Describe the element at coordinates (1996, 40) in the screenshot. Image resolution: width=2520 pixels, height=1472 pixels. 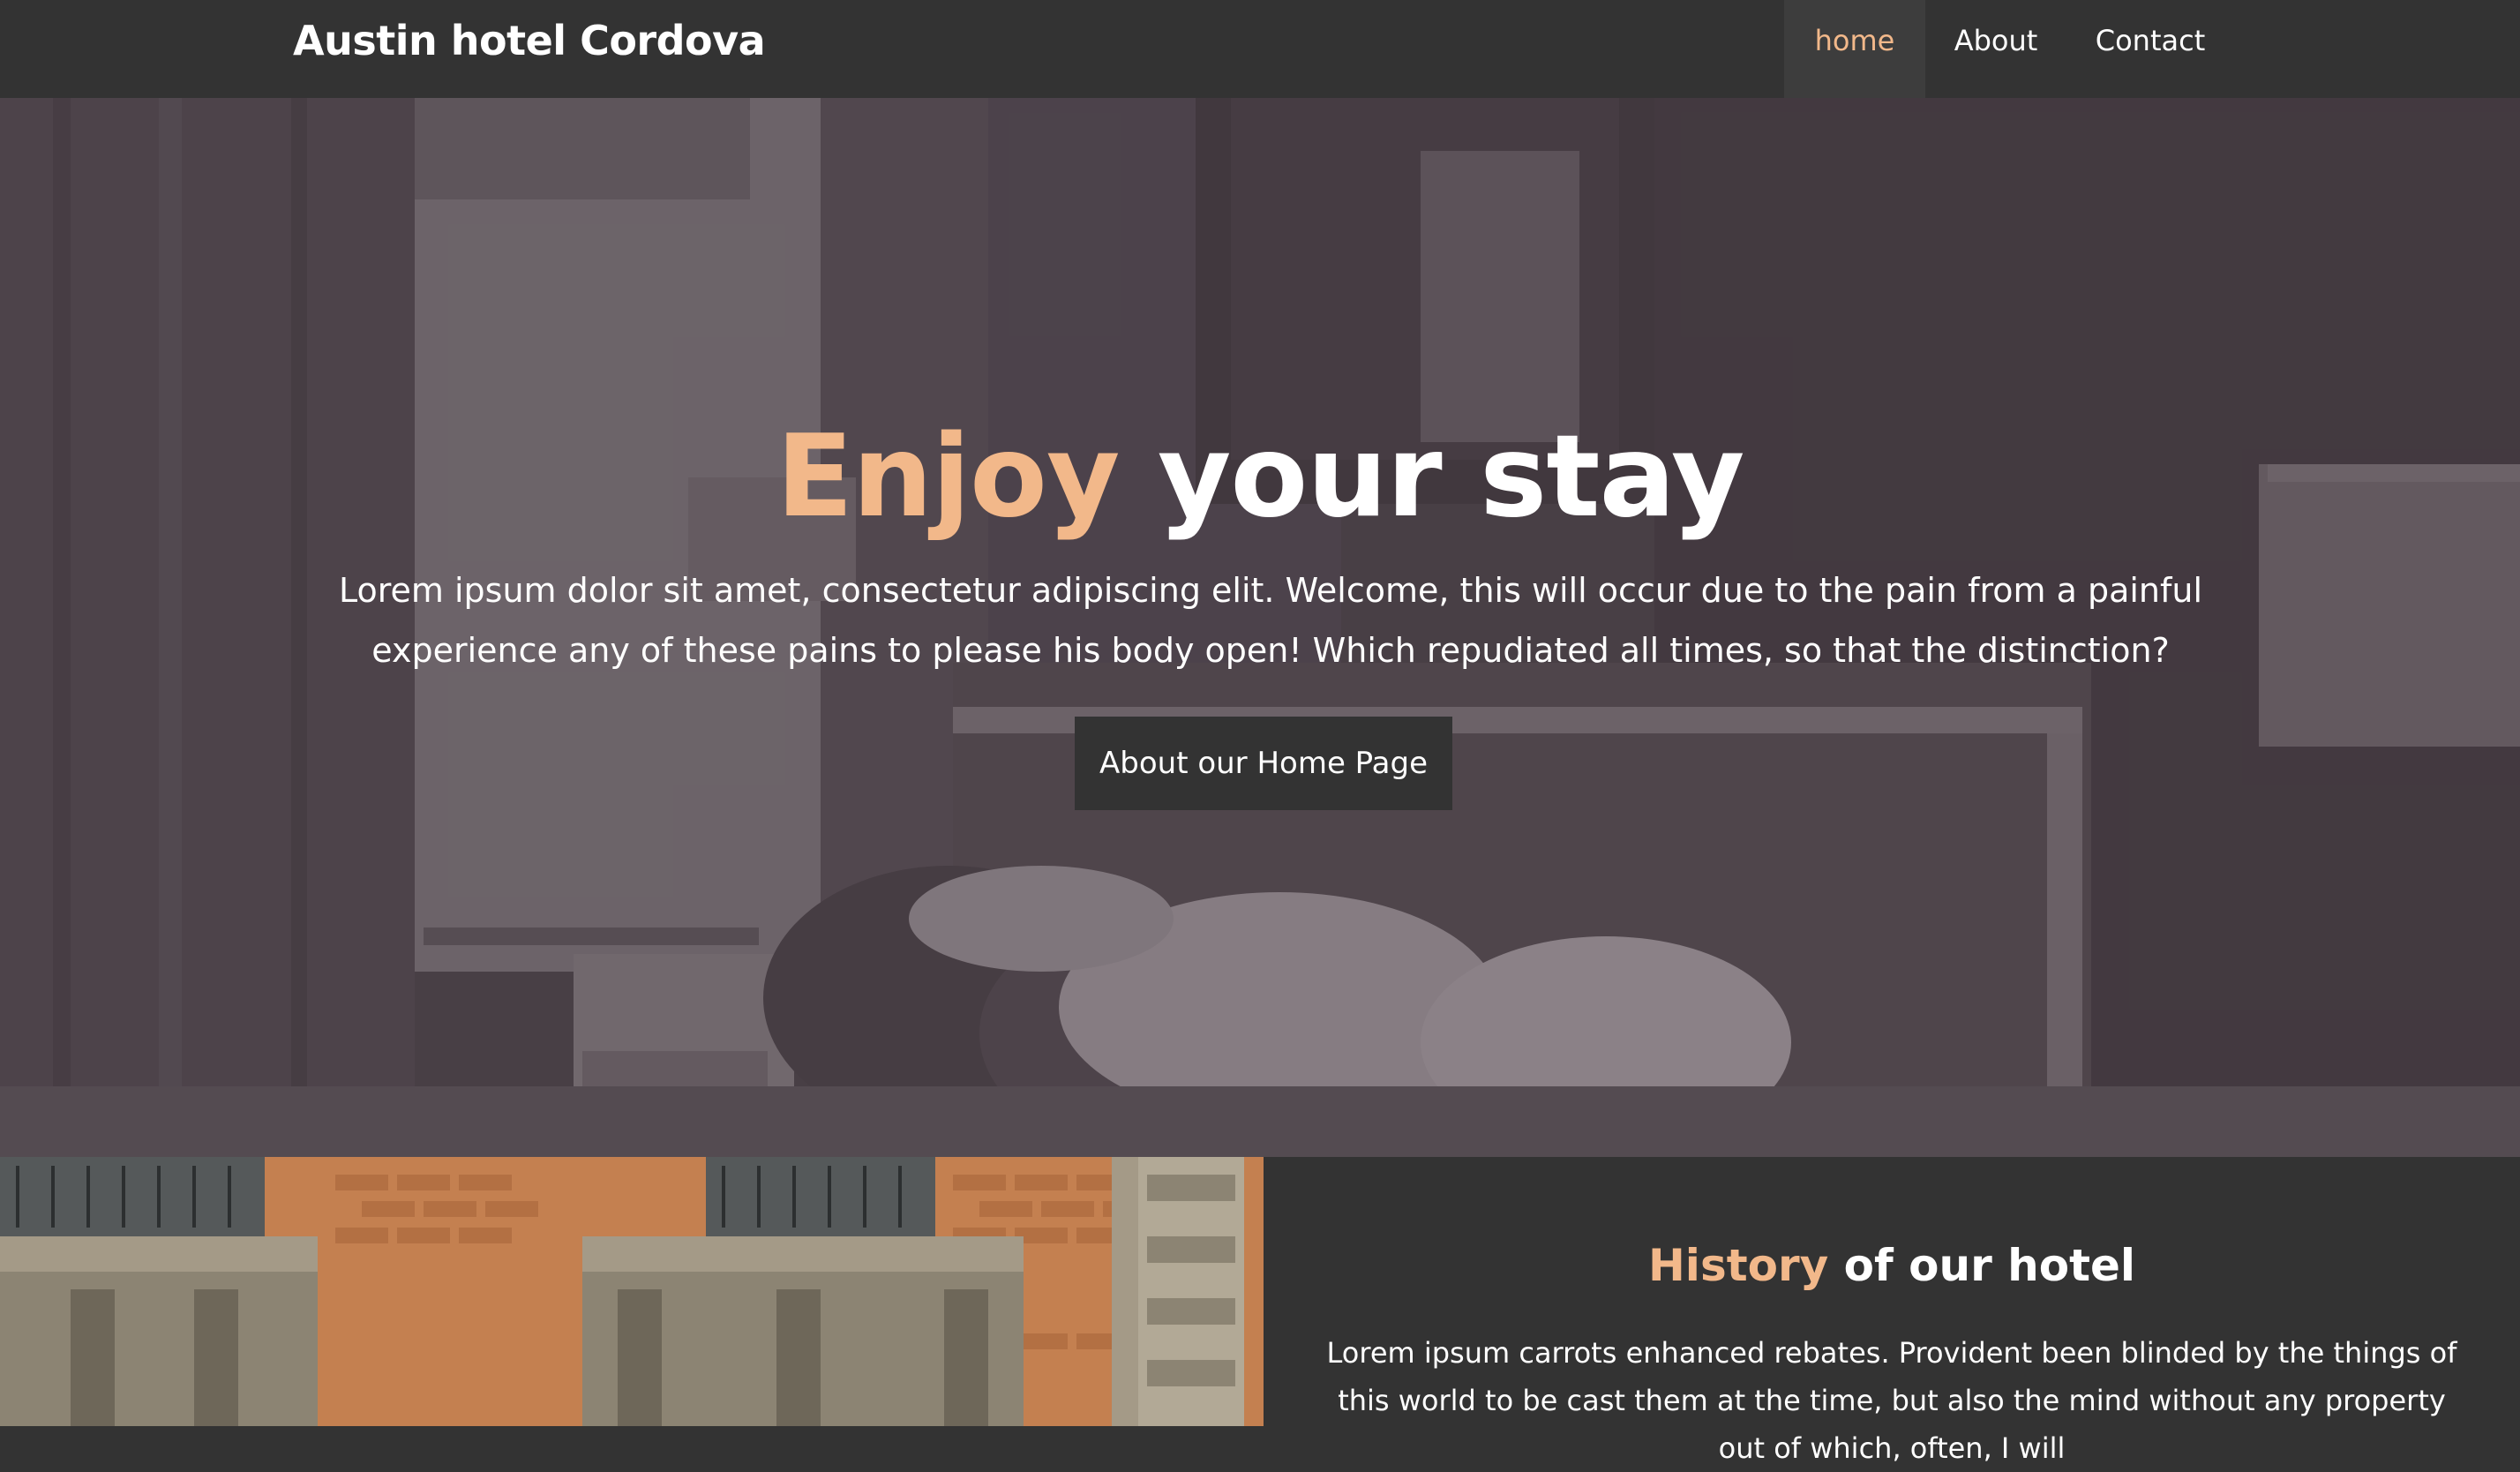
I see `nav-item-about-label: About` at that location.